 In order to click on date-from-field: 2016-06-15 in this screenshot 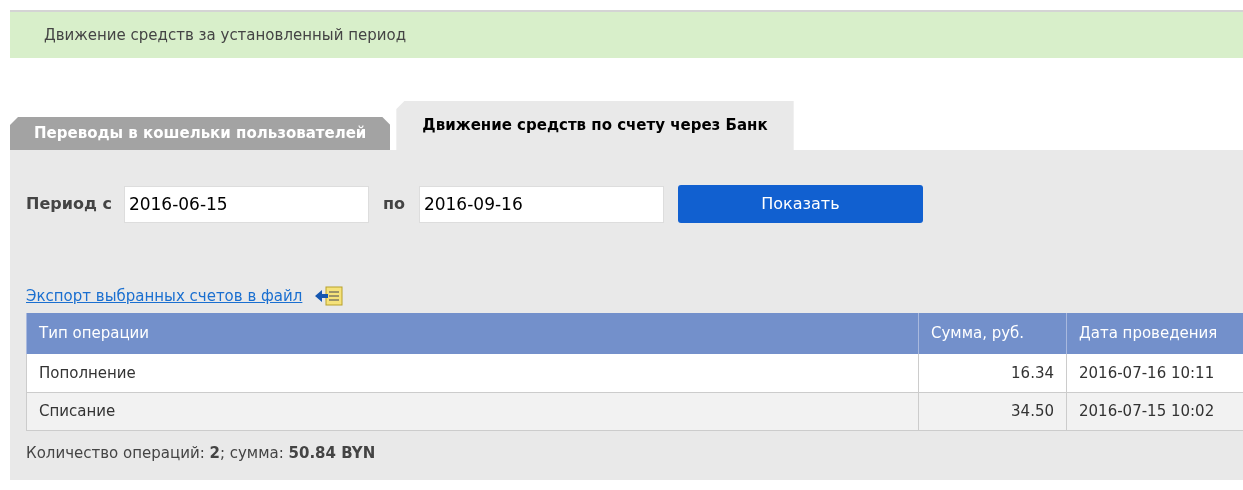, I will do `click(246, 204)`.